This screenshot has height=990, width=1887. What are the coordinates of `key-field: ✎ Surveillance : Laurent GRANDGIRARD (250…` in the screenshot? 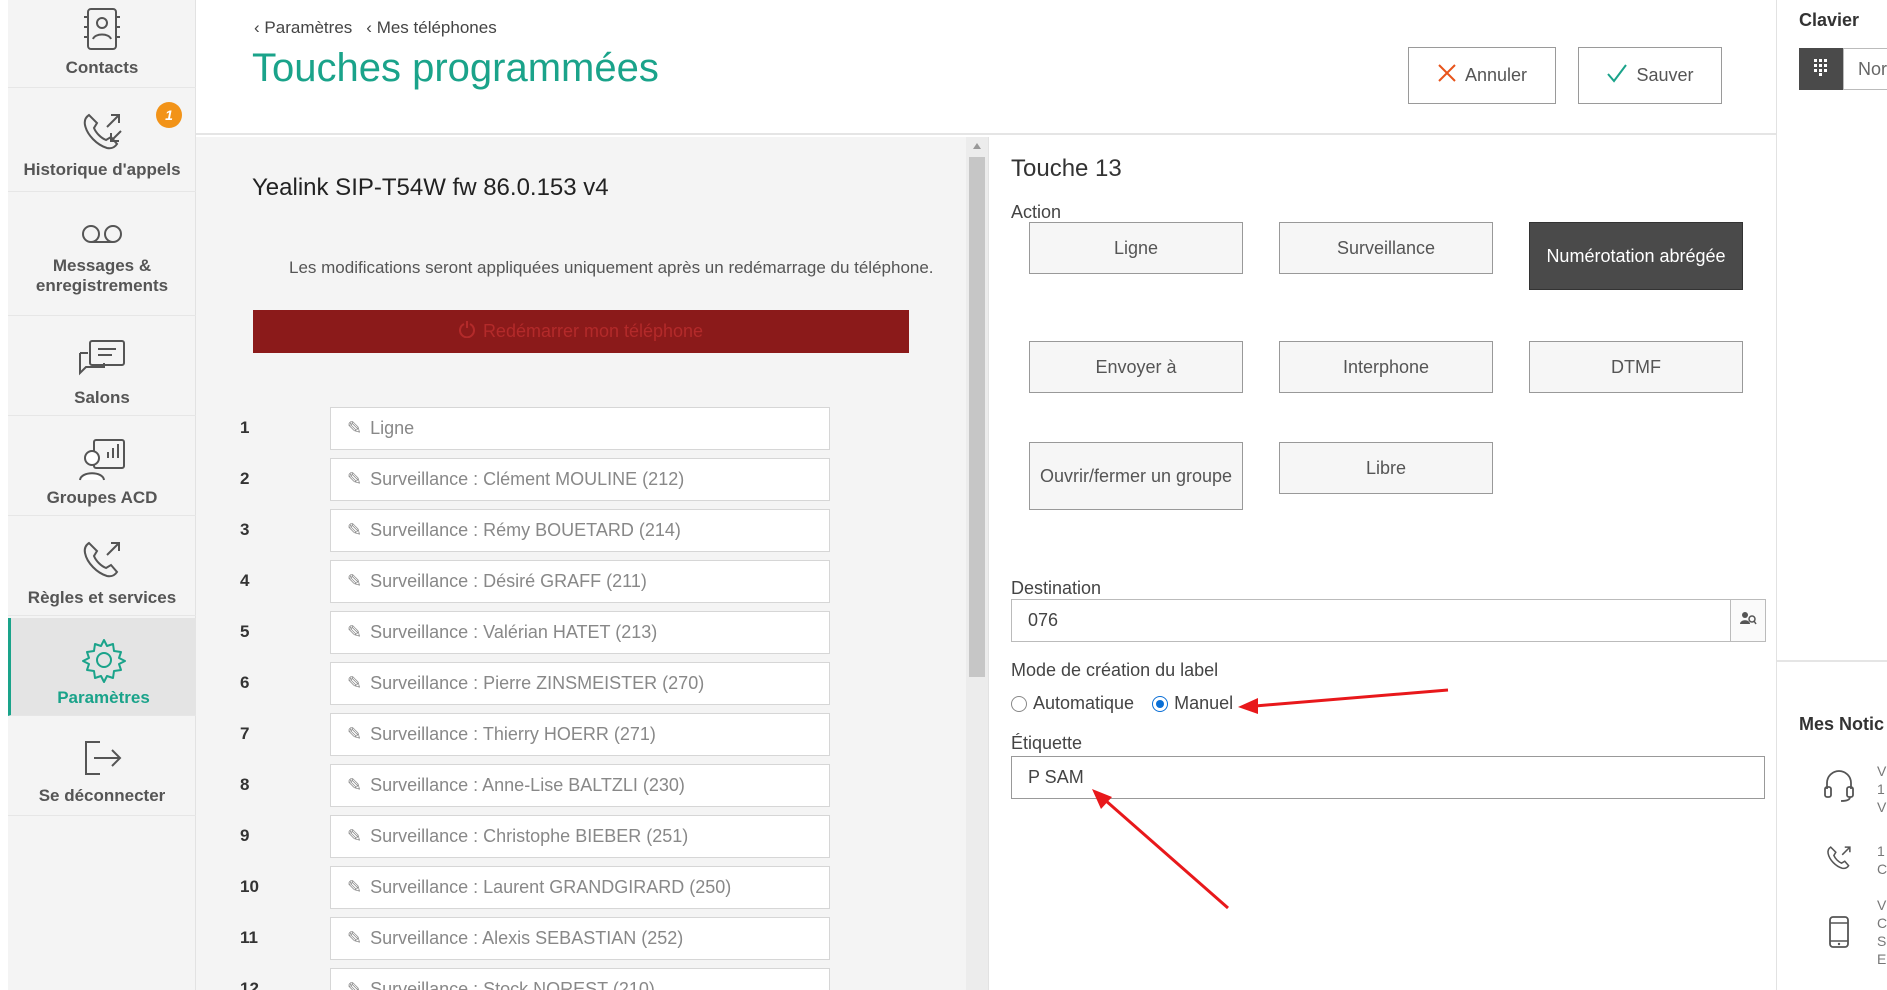 It's located at (580, 887).